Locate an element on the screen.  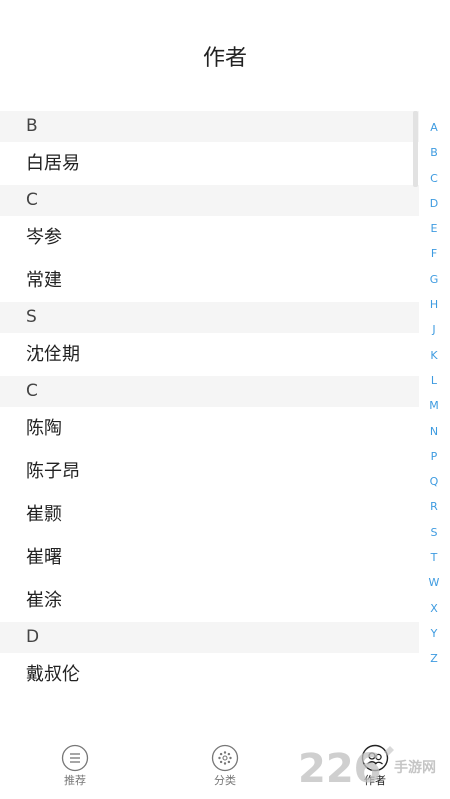
tab-category: 分类 is located at coordinates (225, 766).